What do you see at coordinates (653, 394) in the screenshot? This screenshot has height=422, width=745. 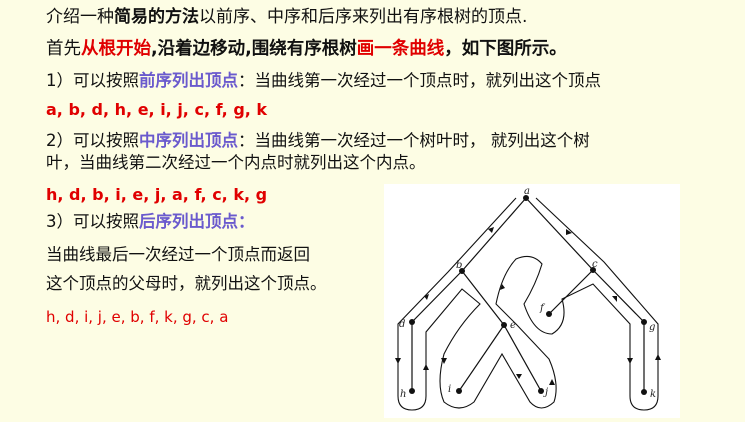 I see `label-k: k` at bounding box center [653, 394].